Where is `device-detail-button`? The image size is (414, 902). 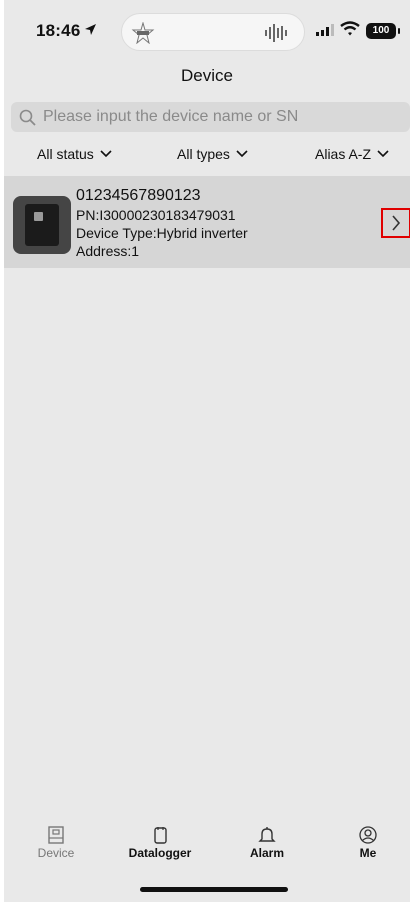 device-detail-button is located at coordinates (395, 223).